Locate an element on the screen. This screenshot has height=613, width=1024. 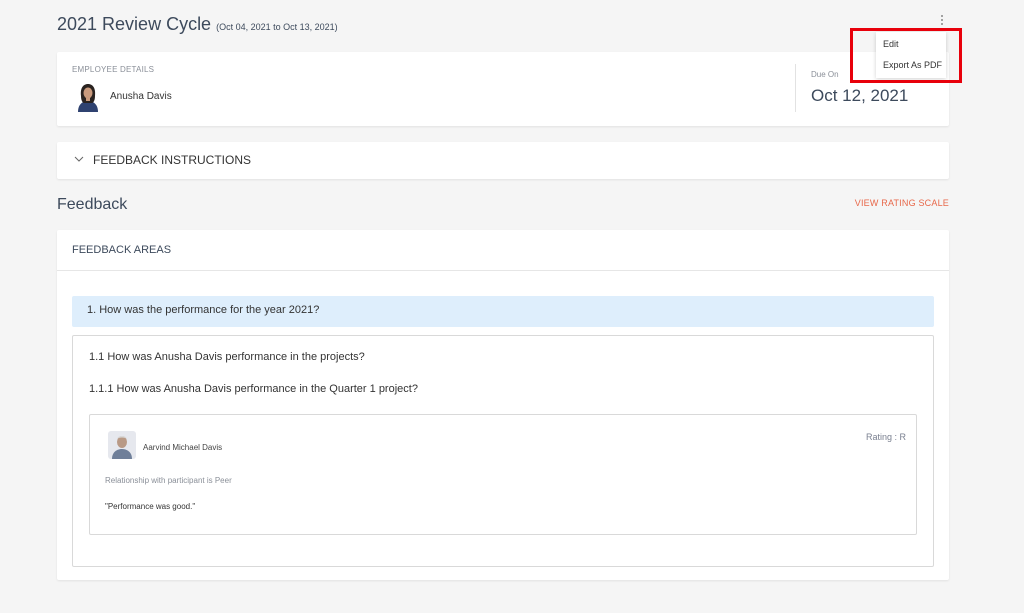
employee-avatar is located at coordinates (88, 98).